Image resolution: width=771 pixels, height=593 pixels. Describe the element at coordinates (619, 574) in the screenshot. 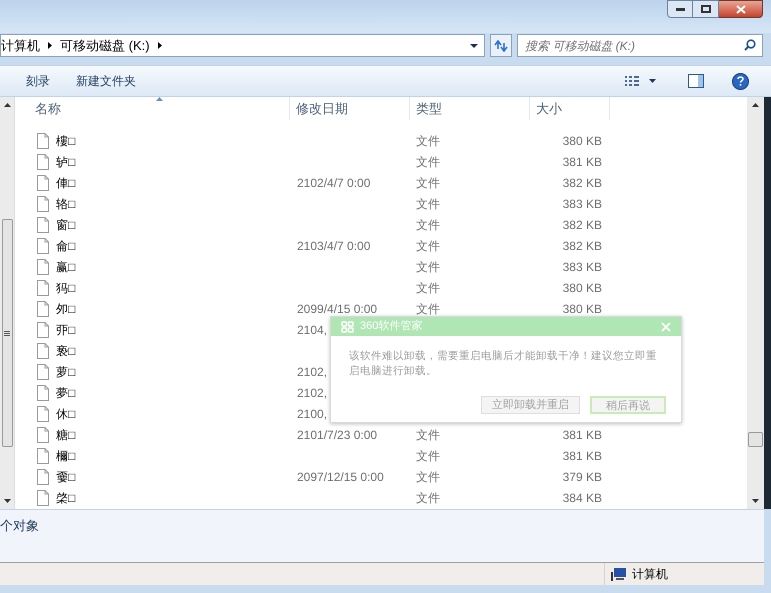

I see `computer-icon` at that location.